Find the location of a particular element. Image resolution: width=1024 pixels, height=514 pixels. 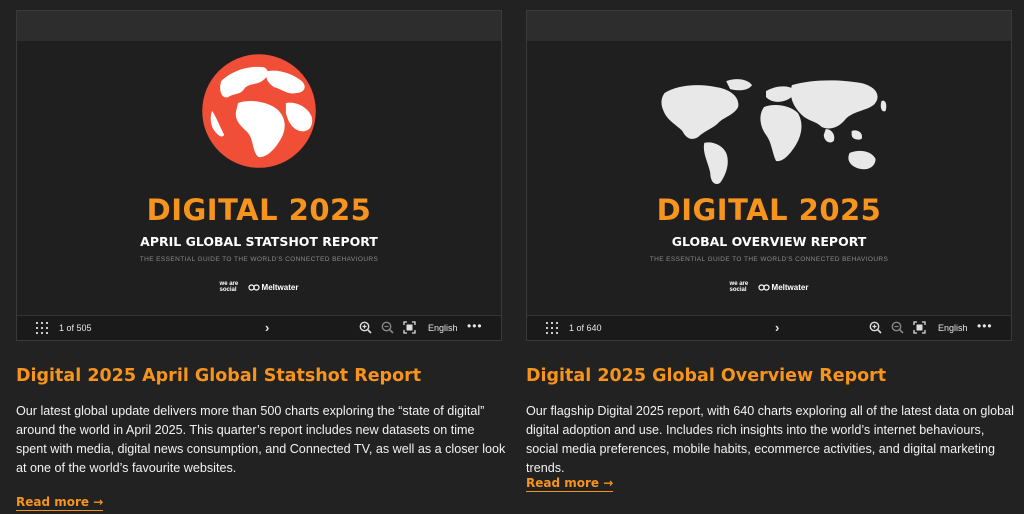

page-indicator: 1 of 640 is located at coordinates (585, 328).